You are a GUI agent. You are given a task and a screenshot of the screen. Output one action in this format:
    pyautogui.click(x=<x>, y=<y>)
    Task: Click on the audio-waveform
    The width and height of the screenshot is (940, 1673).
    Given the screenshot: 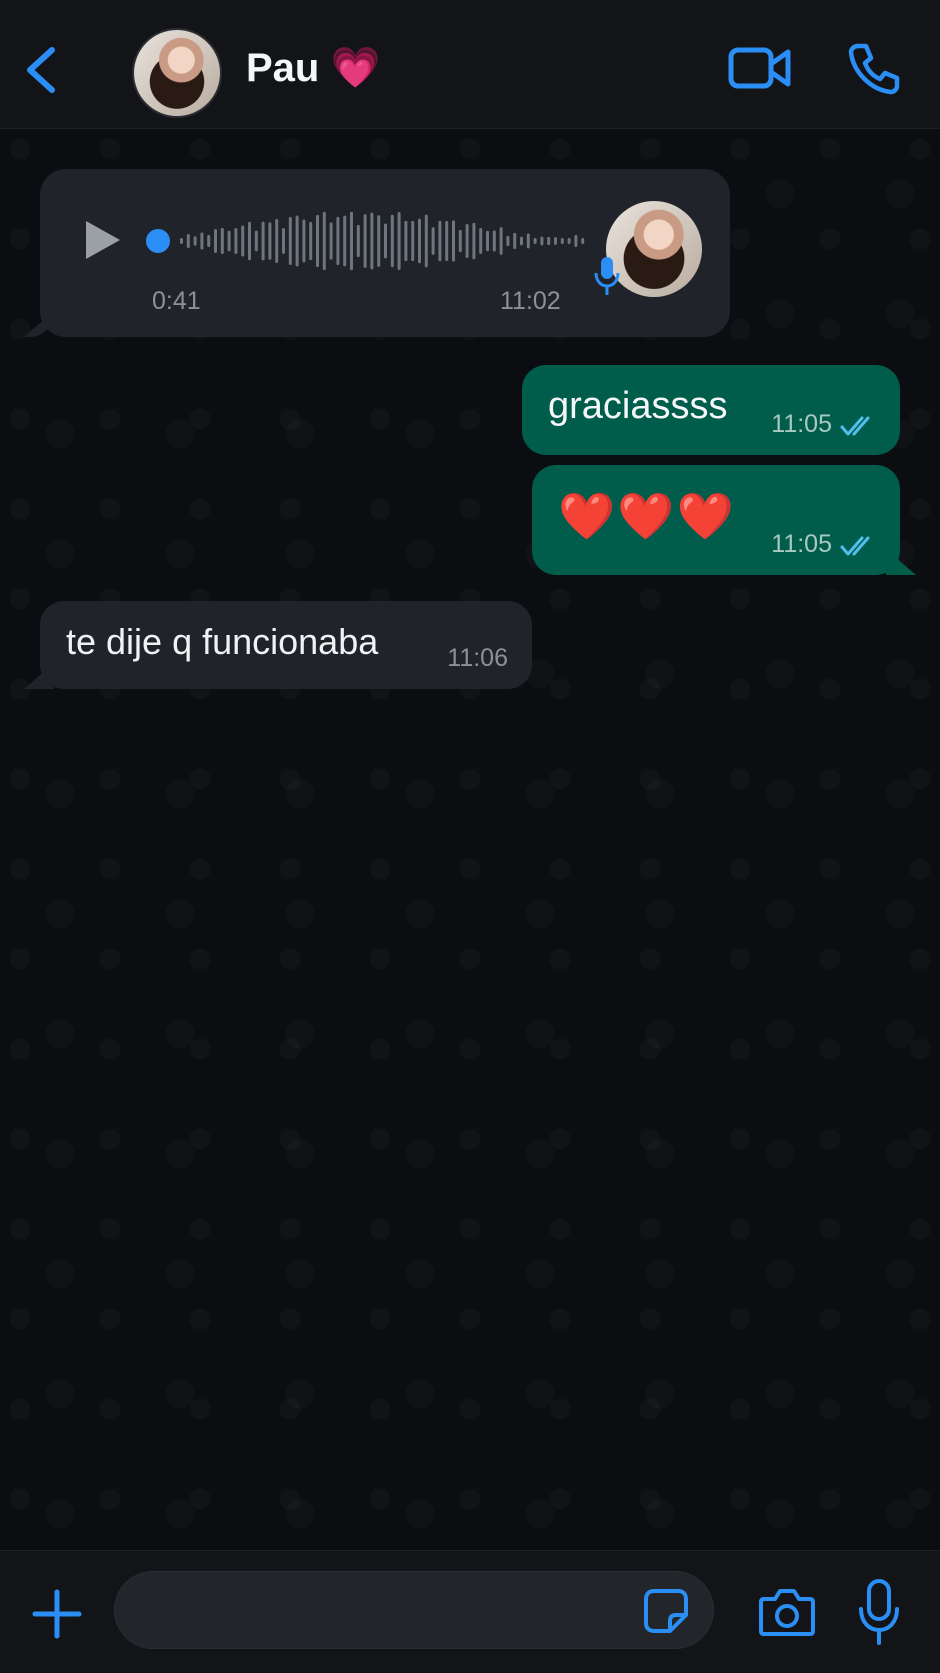 What is the action you would take?
    pyautogui.click(x=384, y=241)
    